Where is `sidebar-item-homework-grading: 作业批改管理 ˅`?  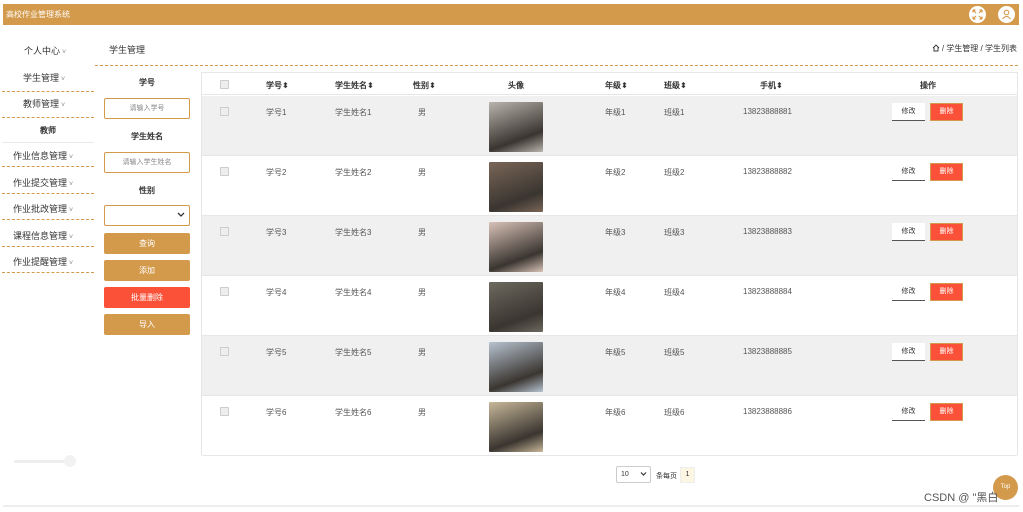 sidebar-item-homework-grading: 作业批改管理 ˅ is located at coordinates (48, 211).